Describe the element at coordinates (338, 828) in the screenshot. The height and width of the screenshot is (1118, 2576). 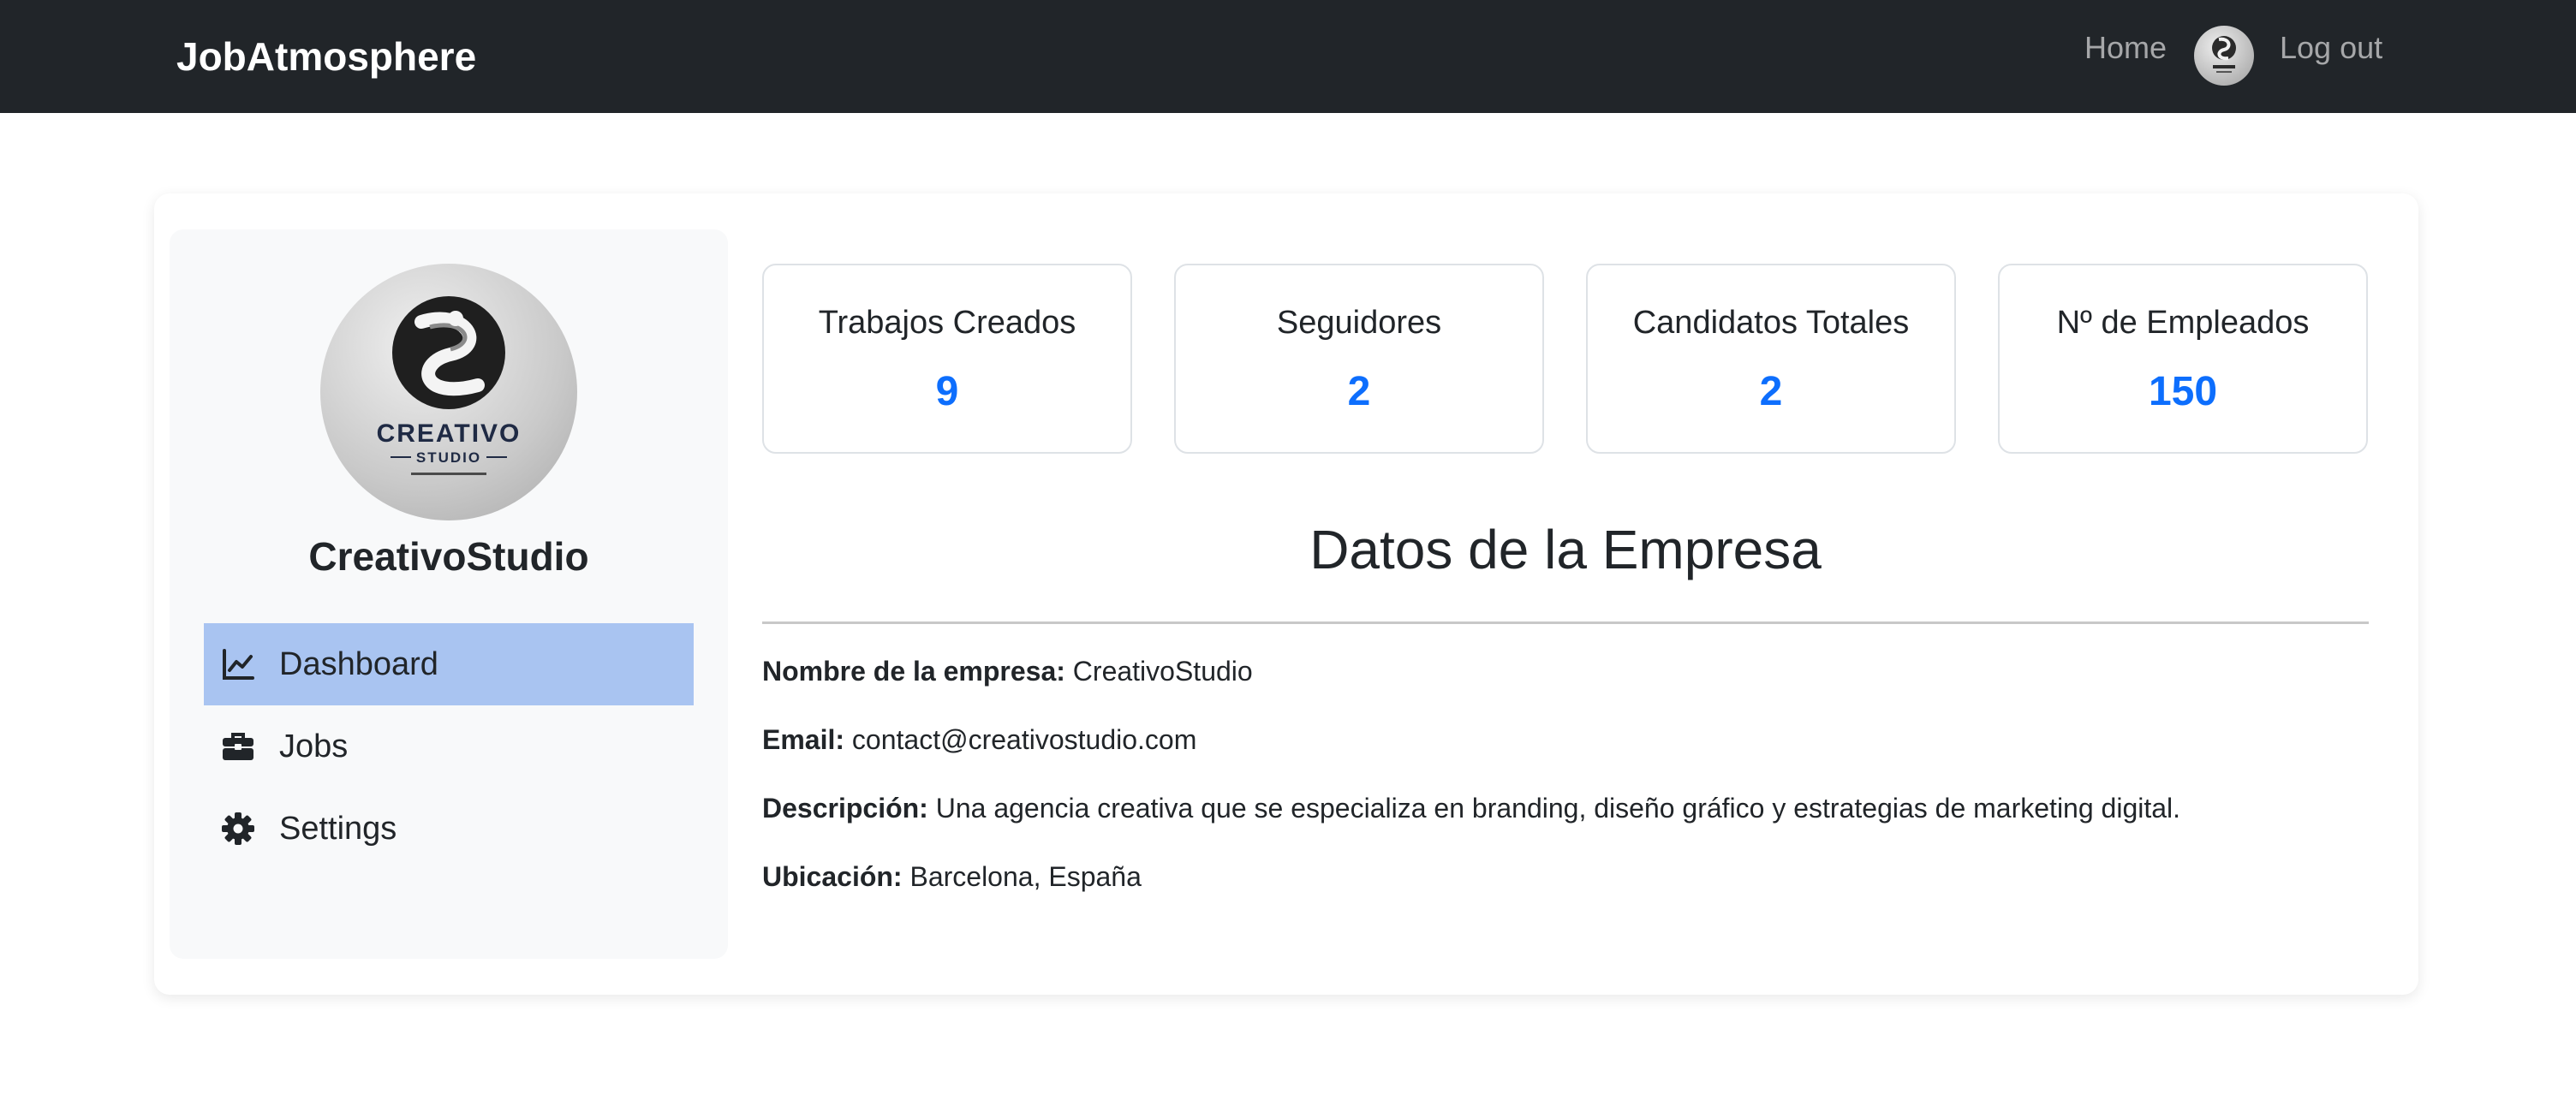
I see `sidebar-item-label: Settings` at that location.